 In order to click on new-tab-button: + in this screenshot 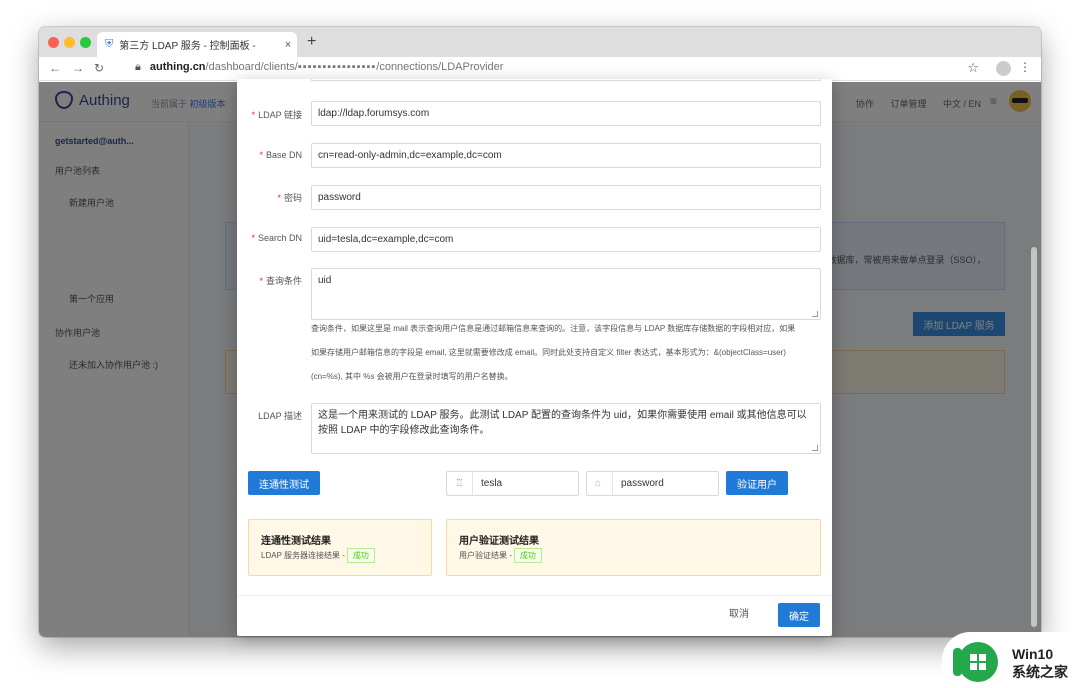, I will do `click(311, 42)`.